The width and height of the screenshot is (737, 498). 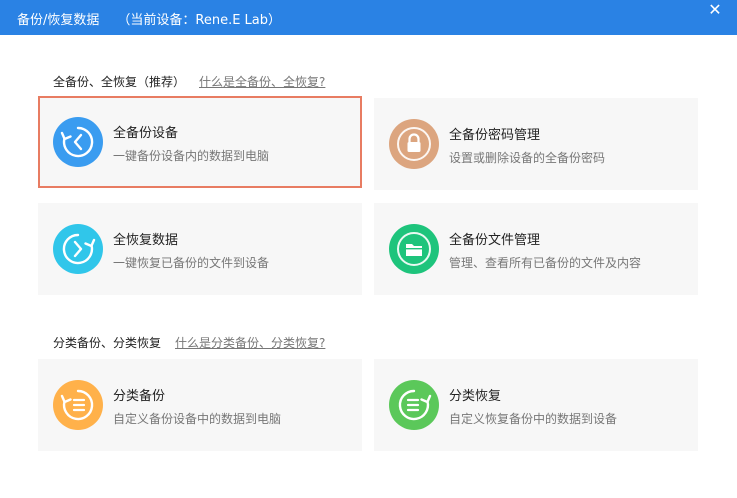 What do you see at coordinates (107, 343) in the screenshot?
I see `category-backup-section-label: 分类备份、分类恢复` at bounding box center [107, 343].